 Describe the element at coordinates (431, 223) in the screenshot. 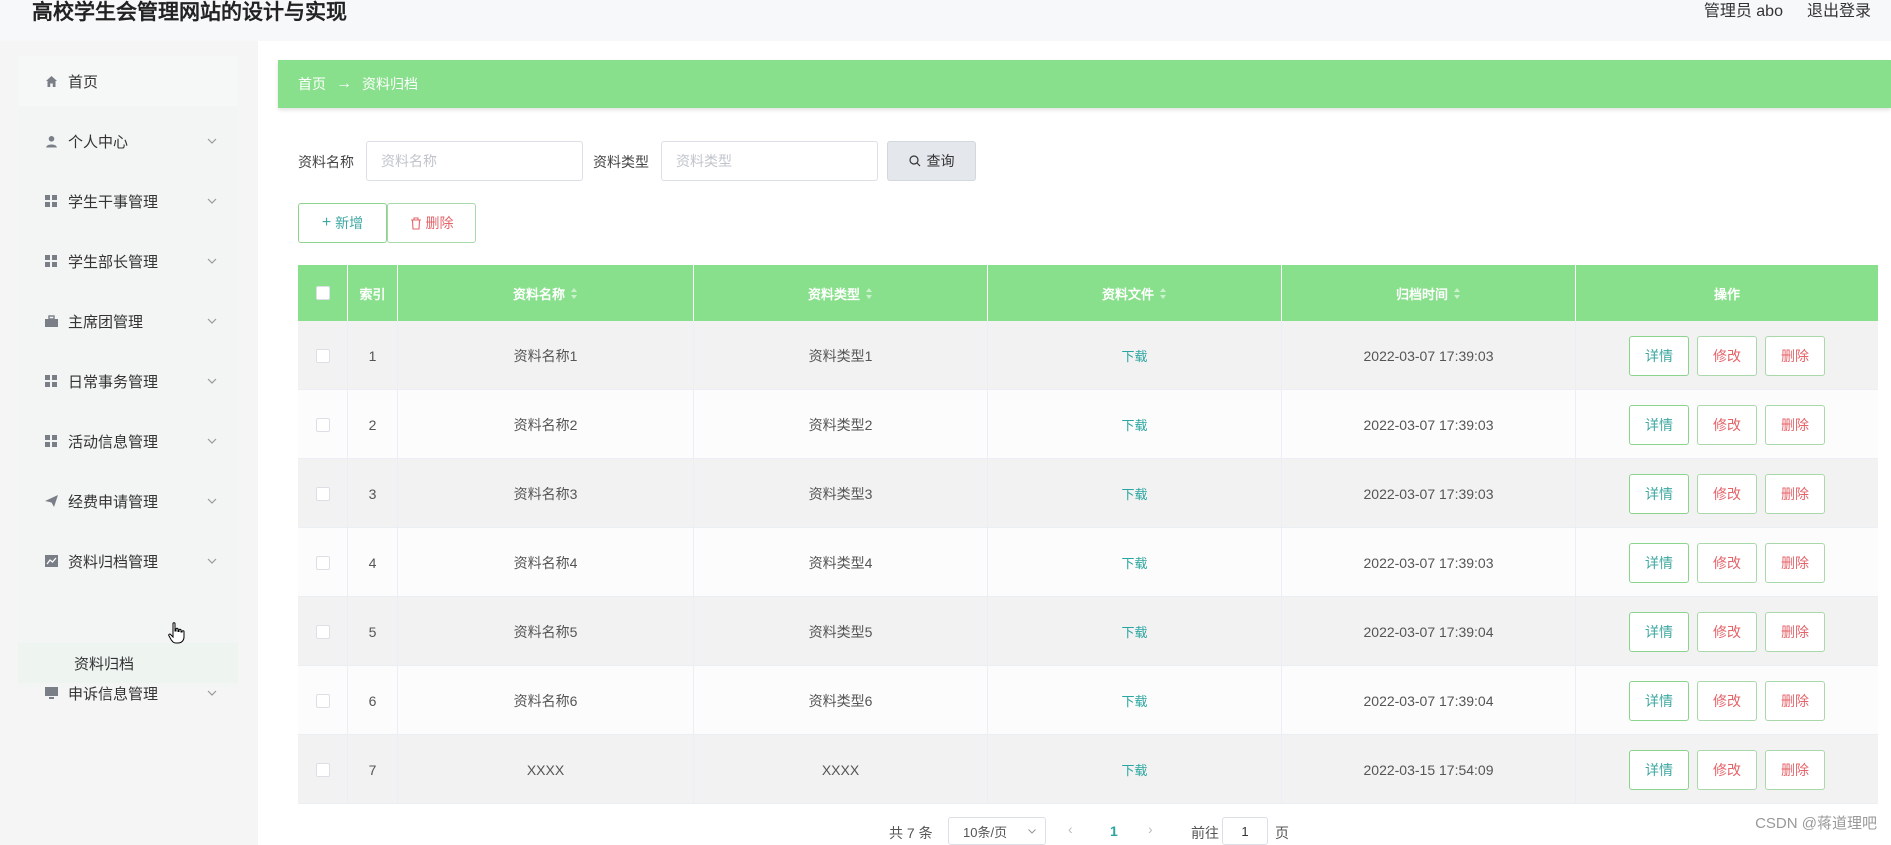

I see `batch-delete-button: 删除` at that location.